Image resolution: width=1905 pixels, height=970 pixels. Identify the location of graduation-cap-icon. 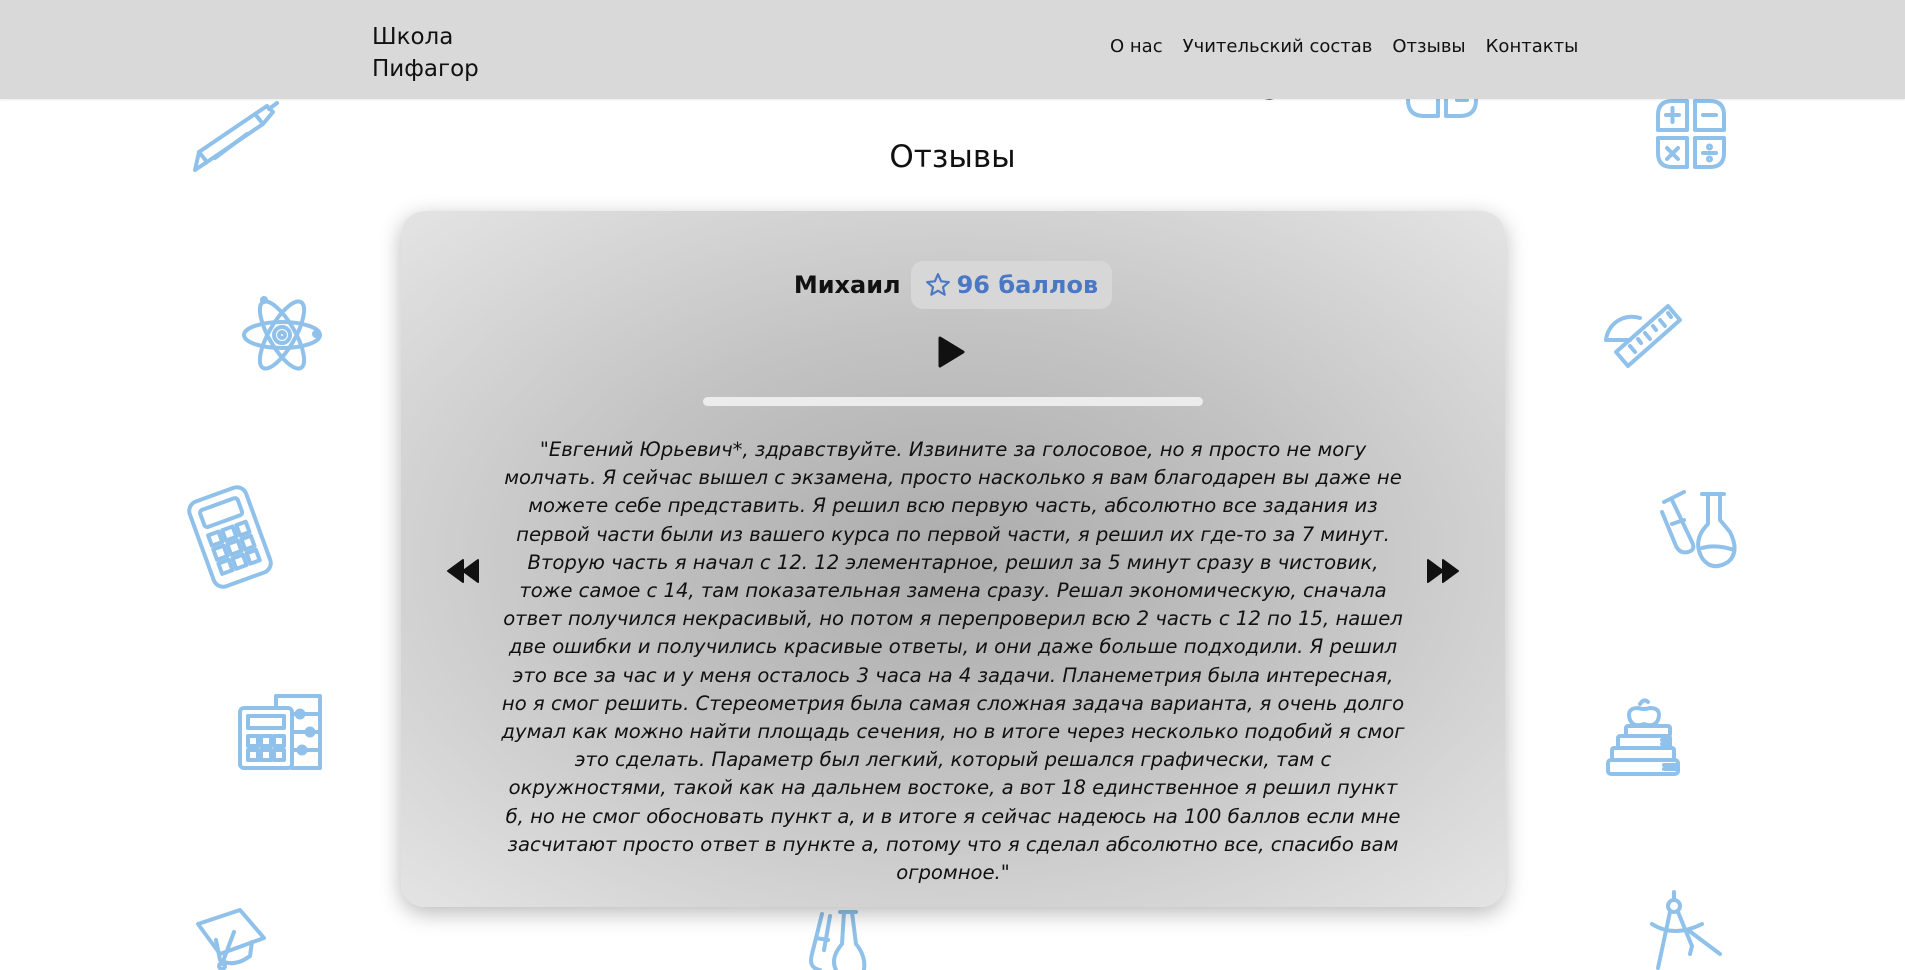
(234, 937).